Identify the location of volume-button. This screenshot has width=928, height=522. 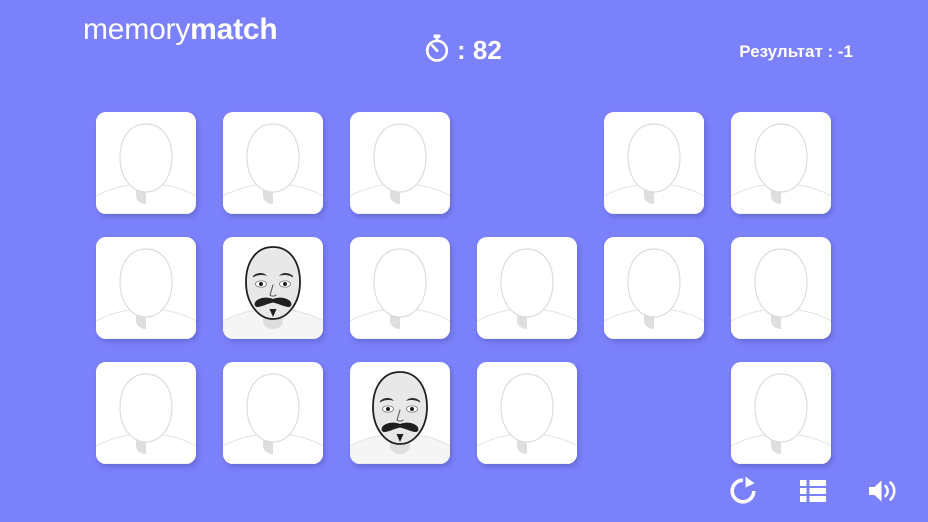
(883, 492).